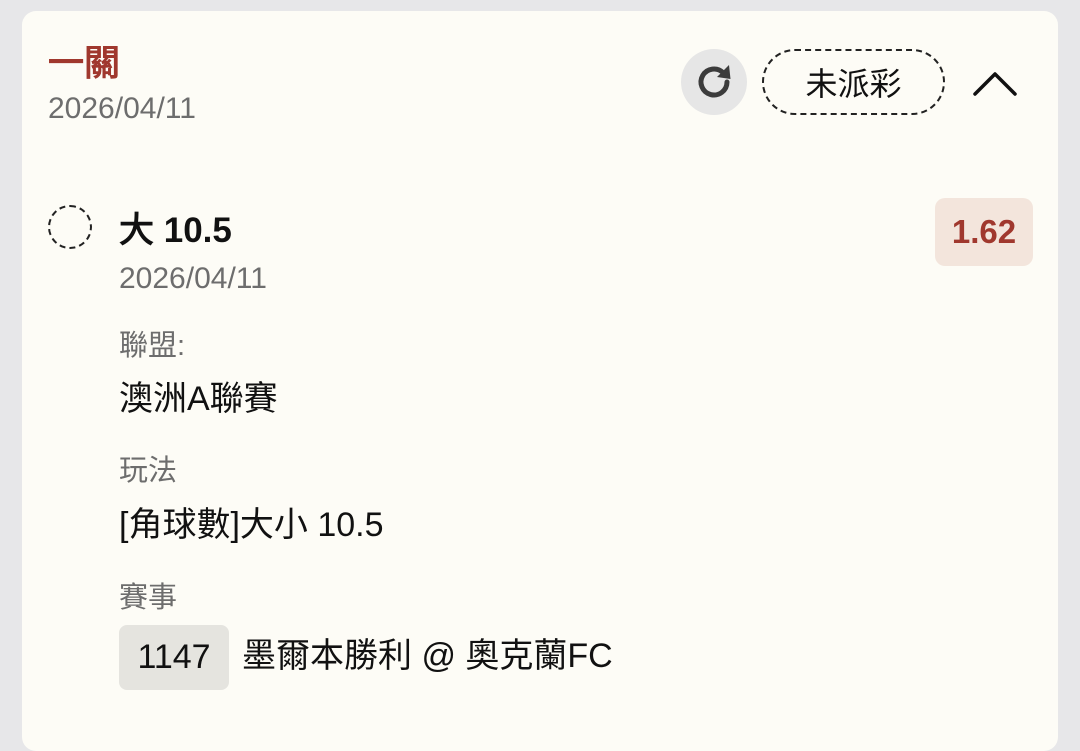  I want to click on event-label: 賽事, so click(148, 598).